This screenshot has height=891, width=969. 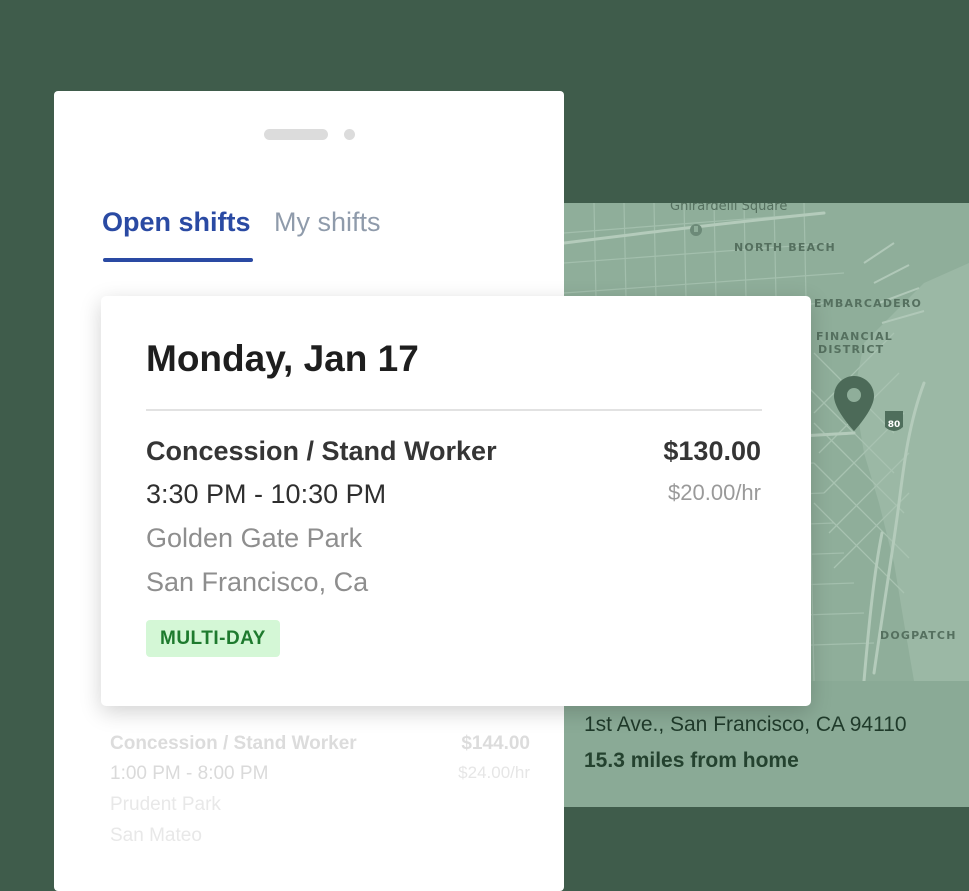 I want to click on multi-day-badge: MULTI-DAY, so click(x=213, y=638).